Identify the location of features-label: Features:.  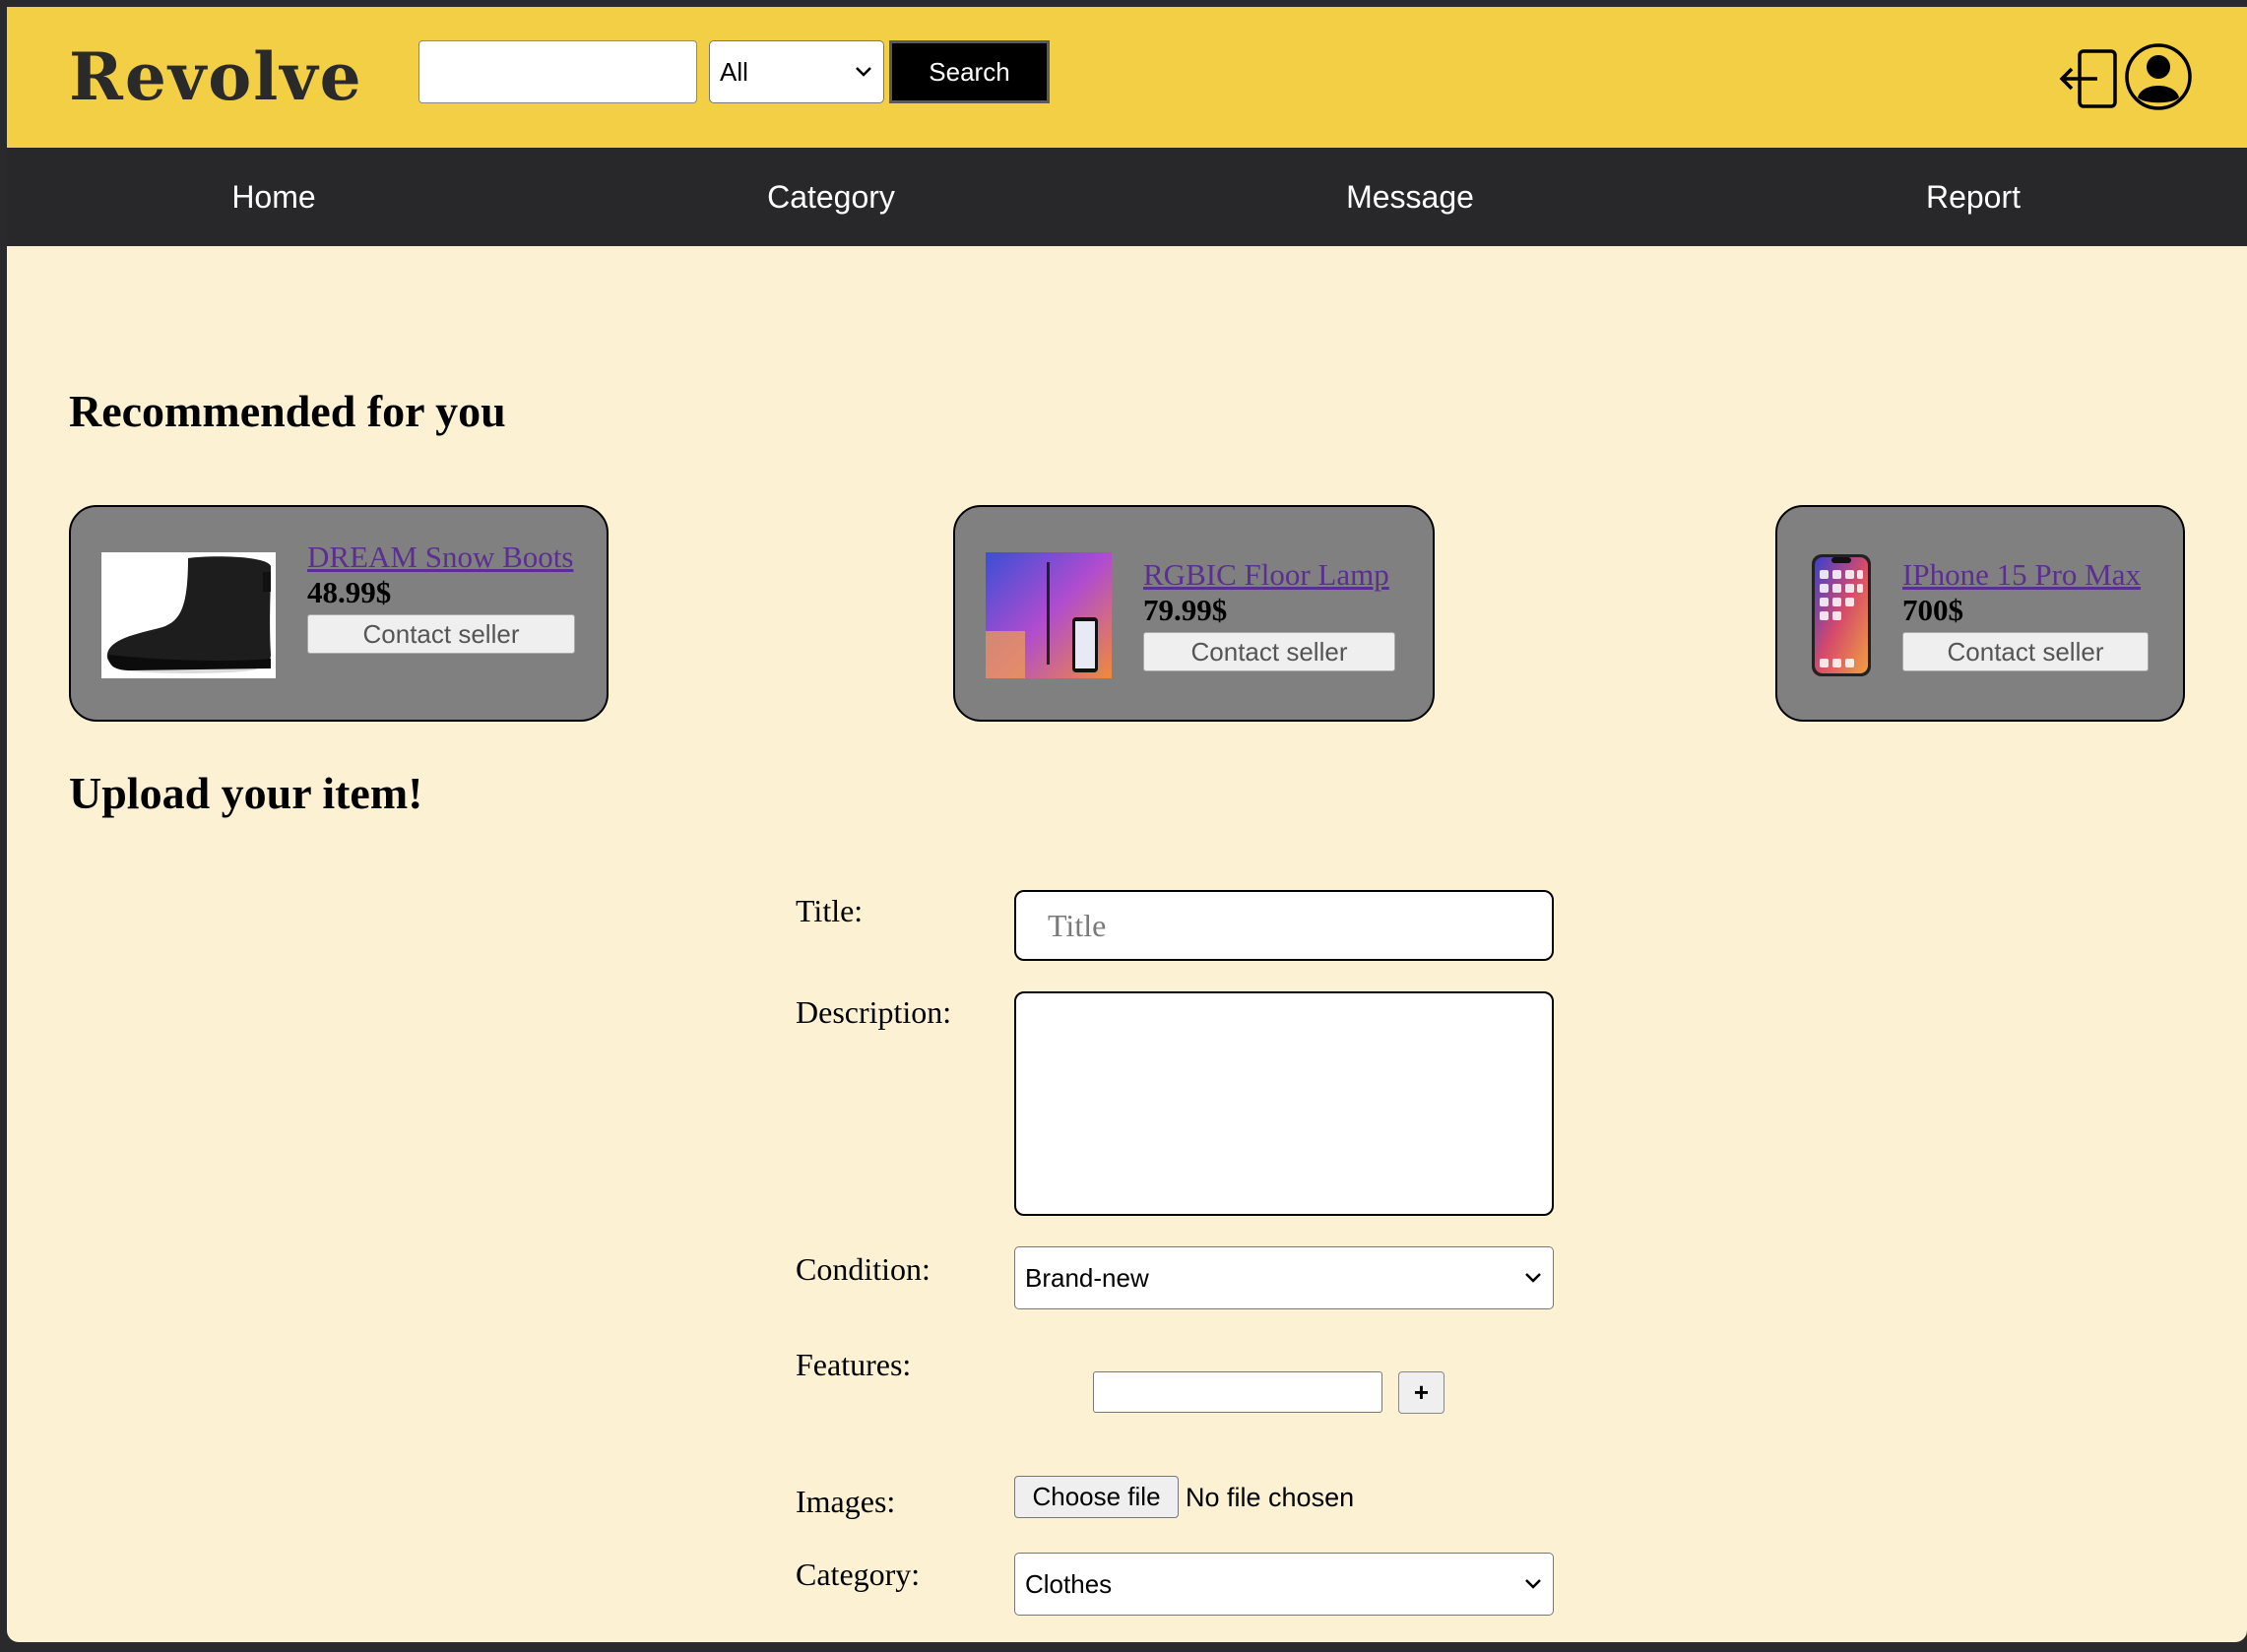
(854, 1364).